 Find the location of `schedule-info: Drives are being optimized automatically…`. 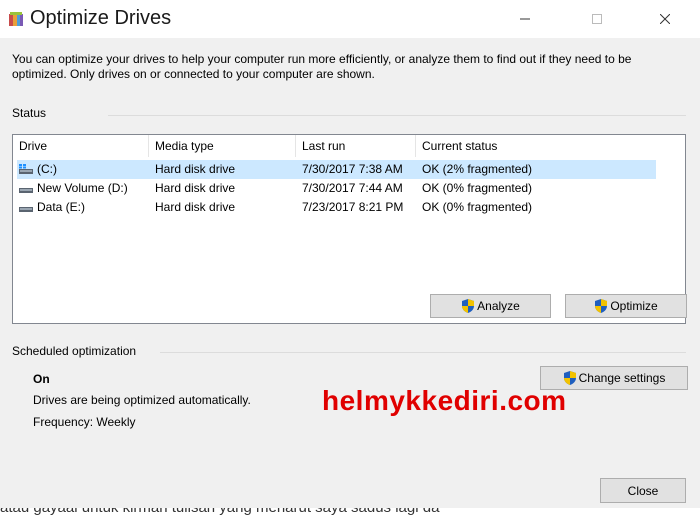

schedule-info: Drives are being optimized automatically… is located at coordinates (142, 400).